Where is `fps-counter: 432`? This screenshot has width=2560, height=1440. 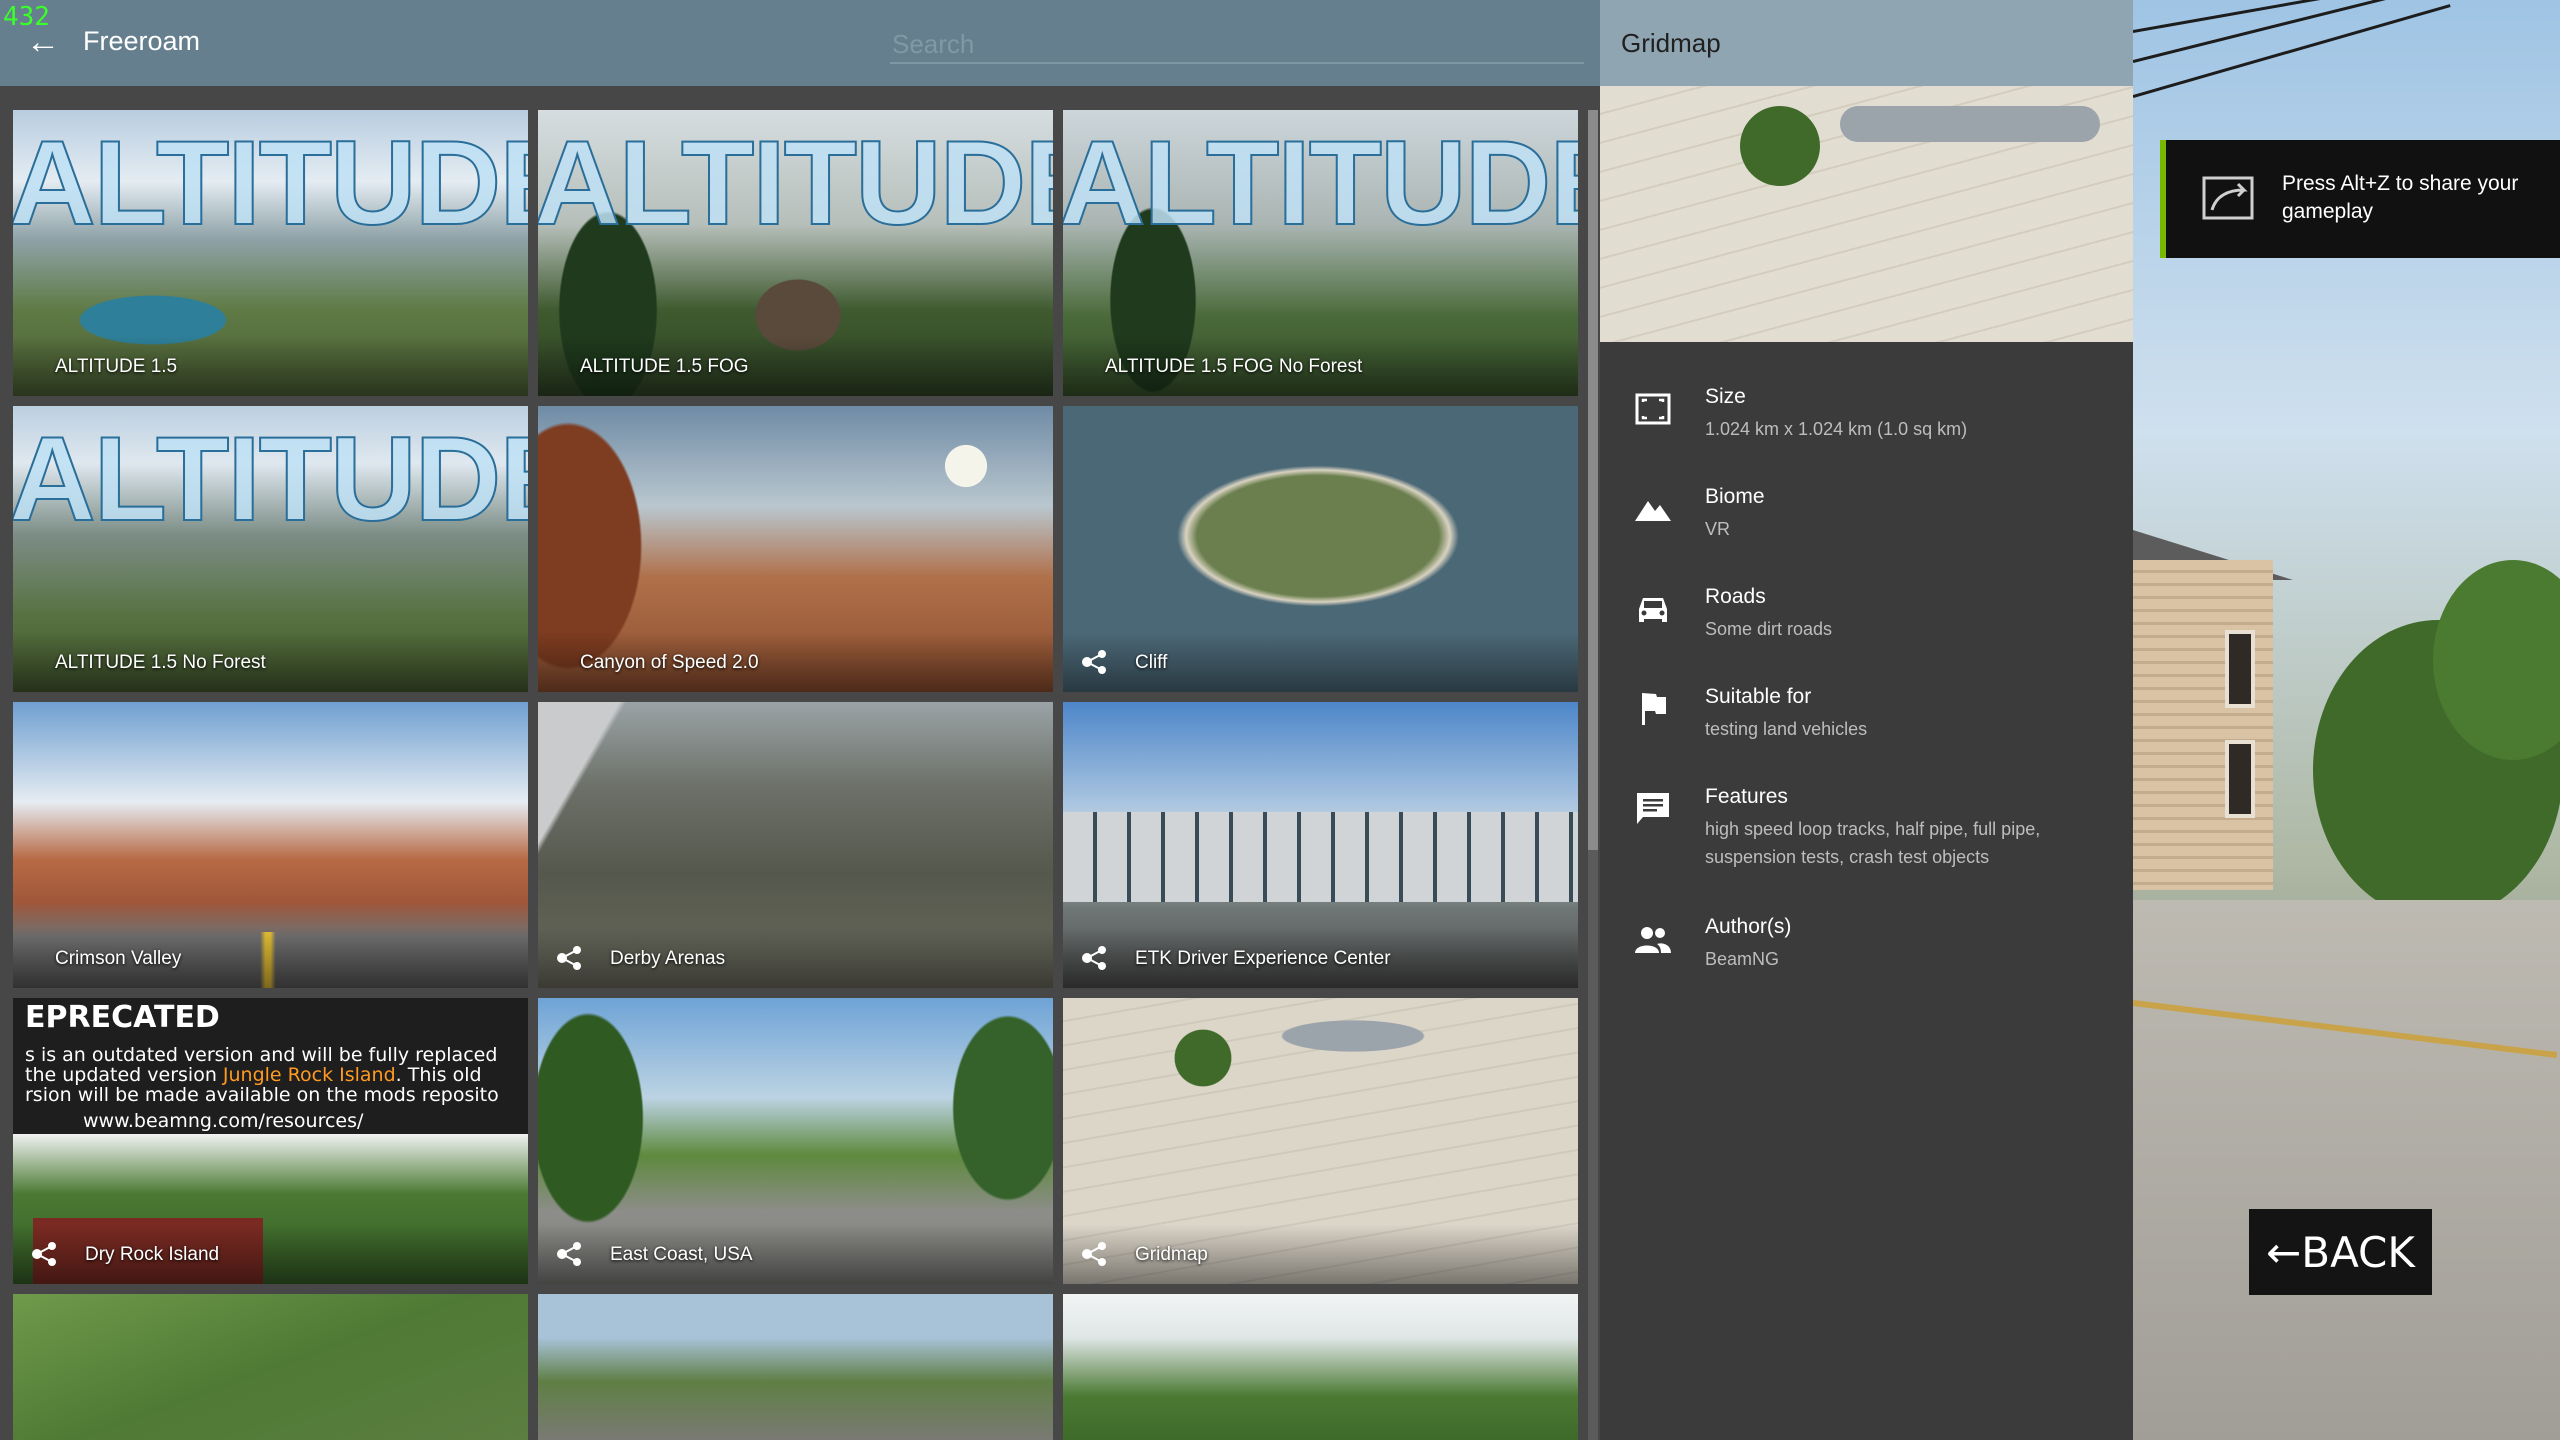
fps-counter: 432 is located at coordinates (26, 17).